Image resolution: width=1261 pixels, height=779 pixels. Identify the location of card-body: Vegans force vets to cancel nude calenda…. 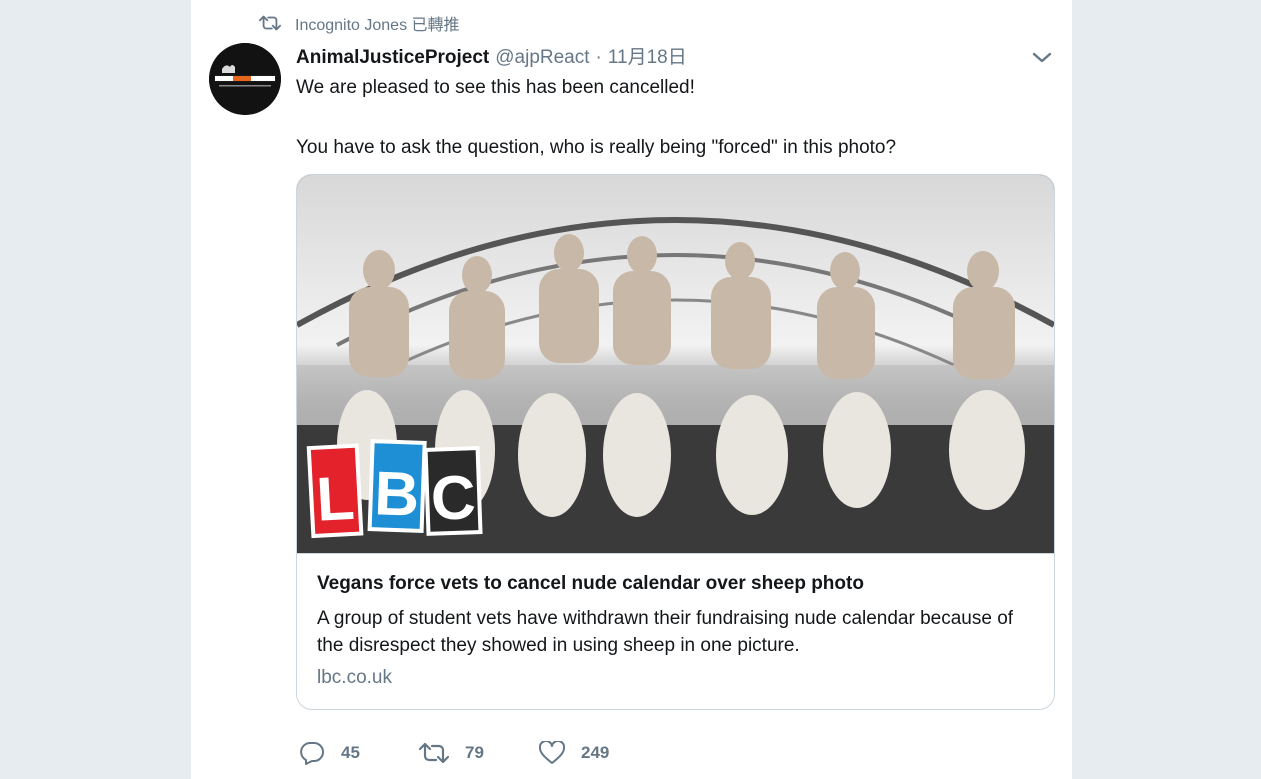
(675, 621).